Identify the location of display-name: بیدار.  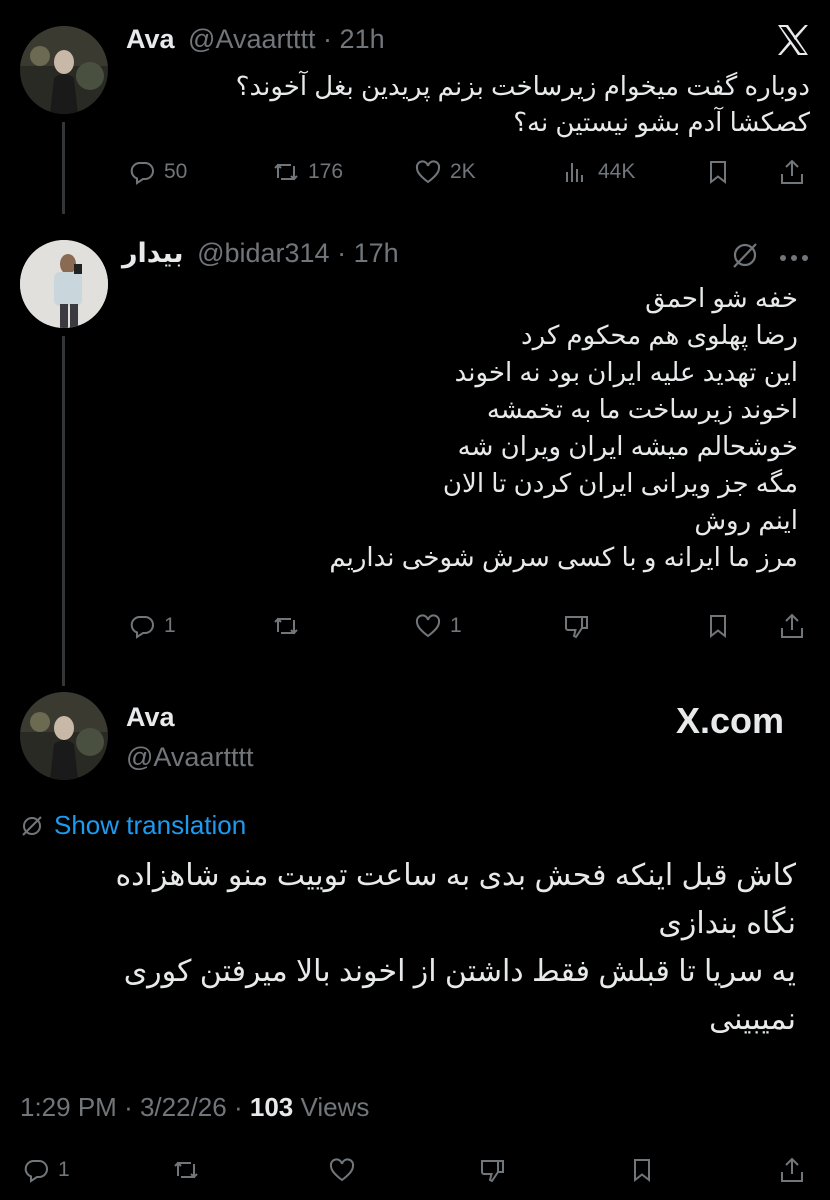
(153, 253).